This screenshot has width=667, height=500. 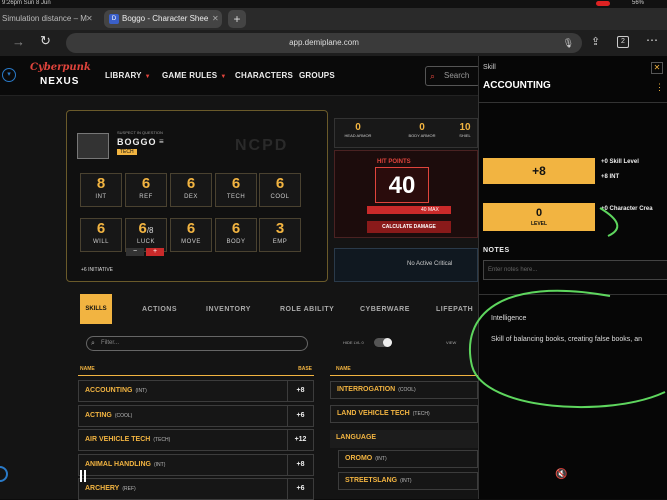 What do you see at coordinates (638, 3) in the screenshot?
I see `battery-level: 56%` at bounding box center [638, 3].